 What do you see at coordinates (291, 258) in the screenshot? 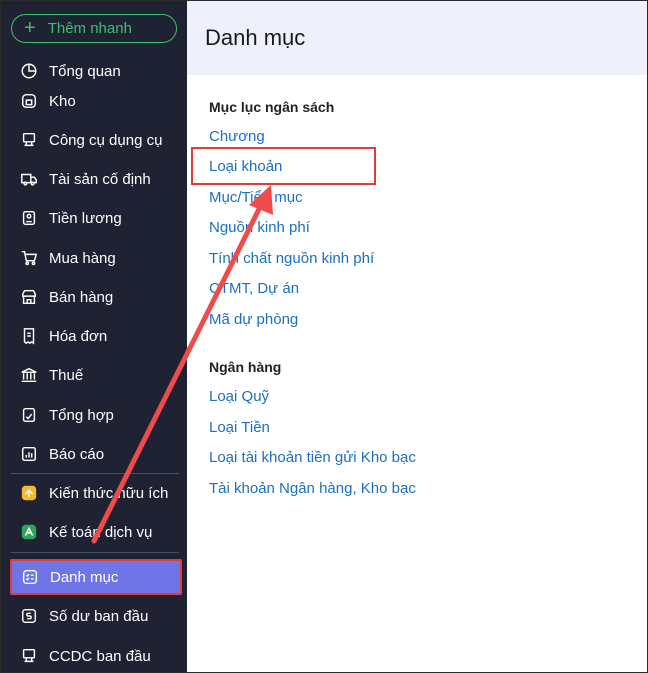
I see `link-tinh-chat-nguon-kinh-phi: Tính chất nguồn kinh phí` at bounding box center [291, 258].